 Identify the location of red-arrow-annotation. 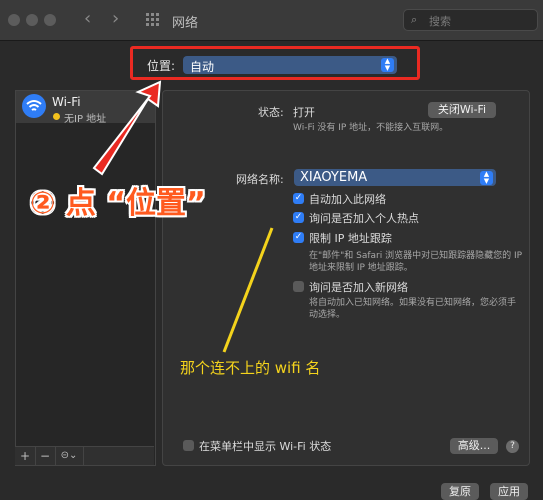
(127, 128).